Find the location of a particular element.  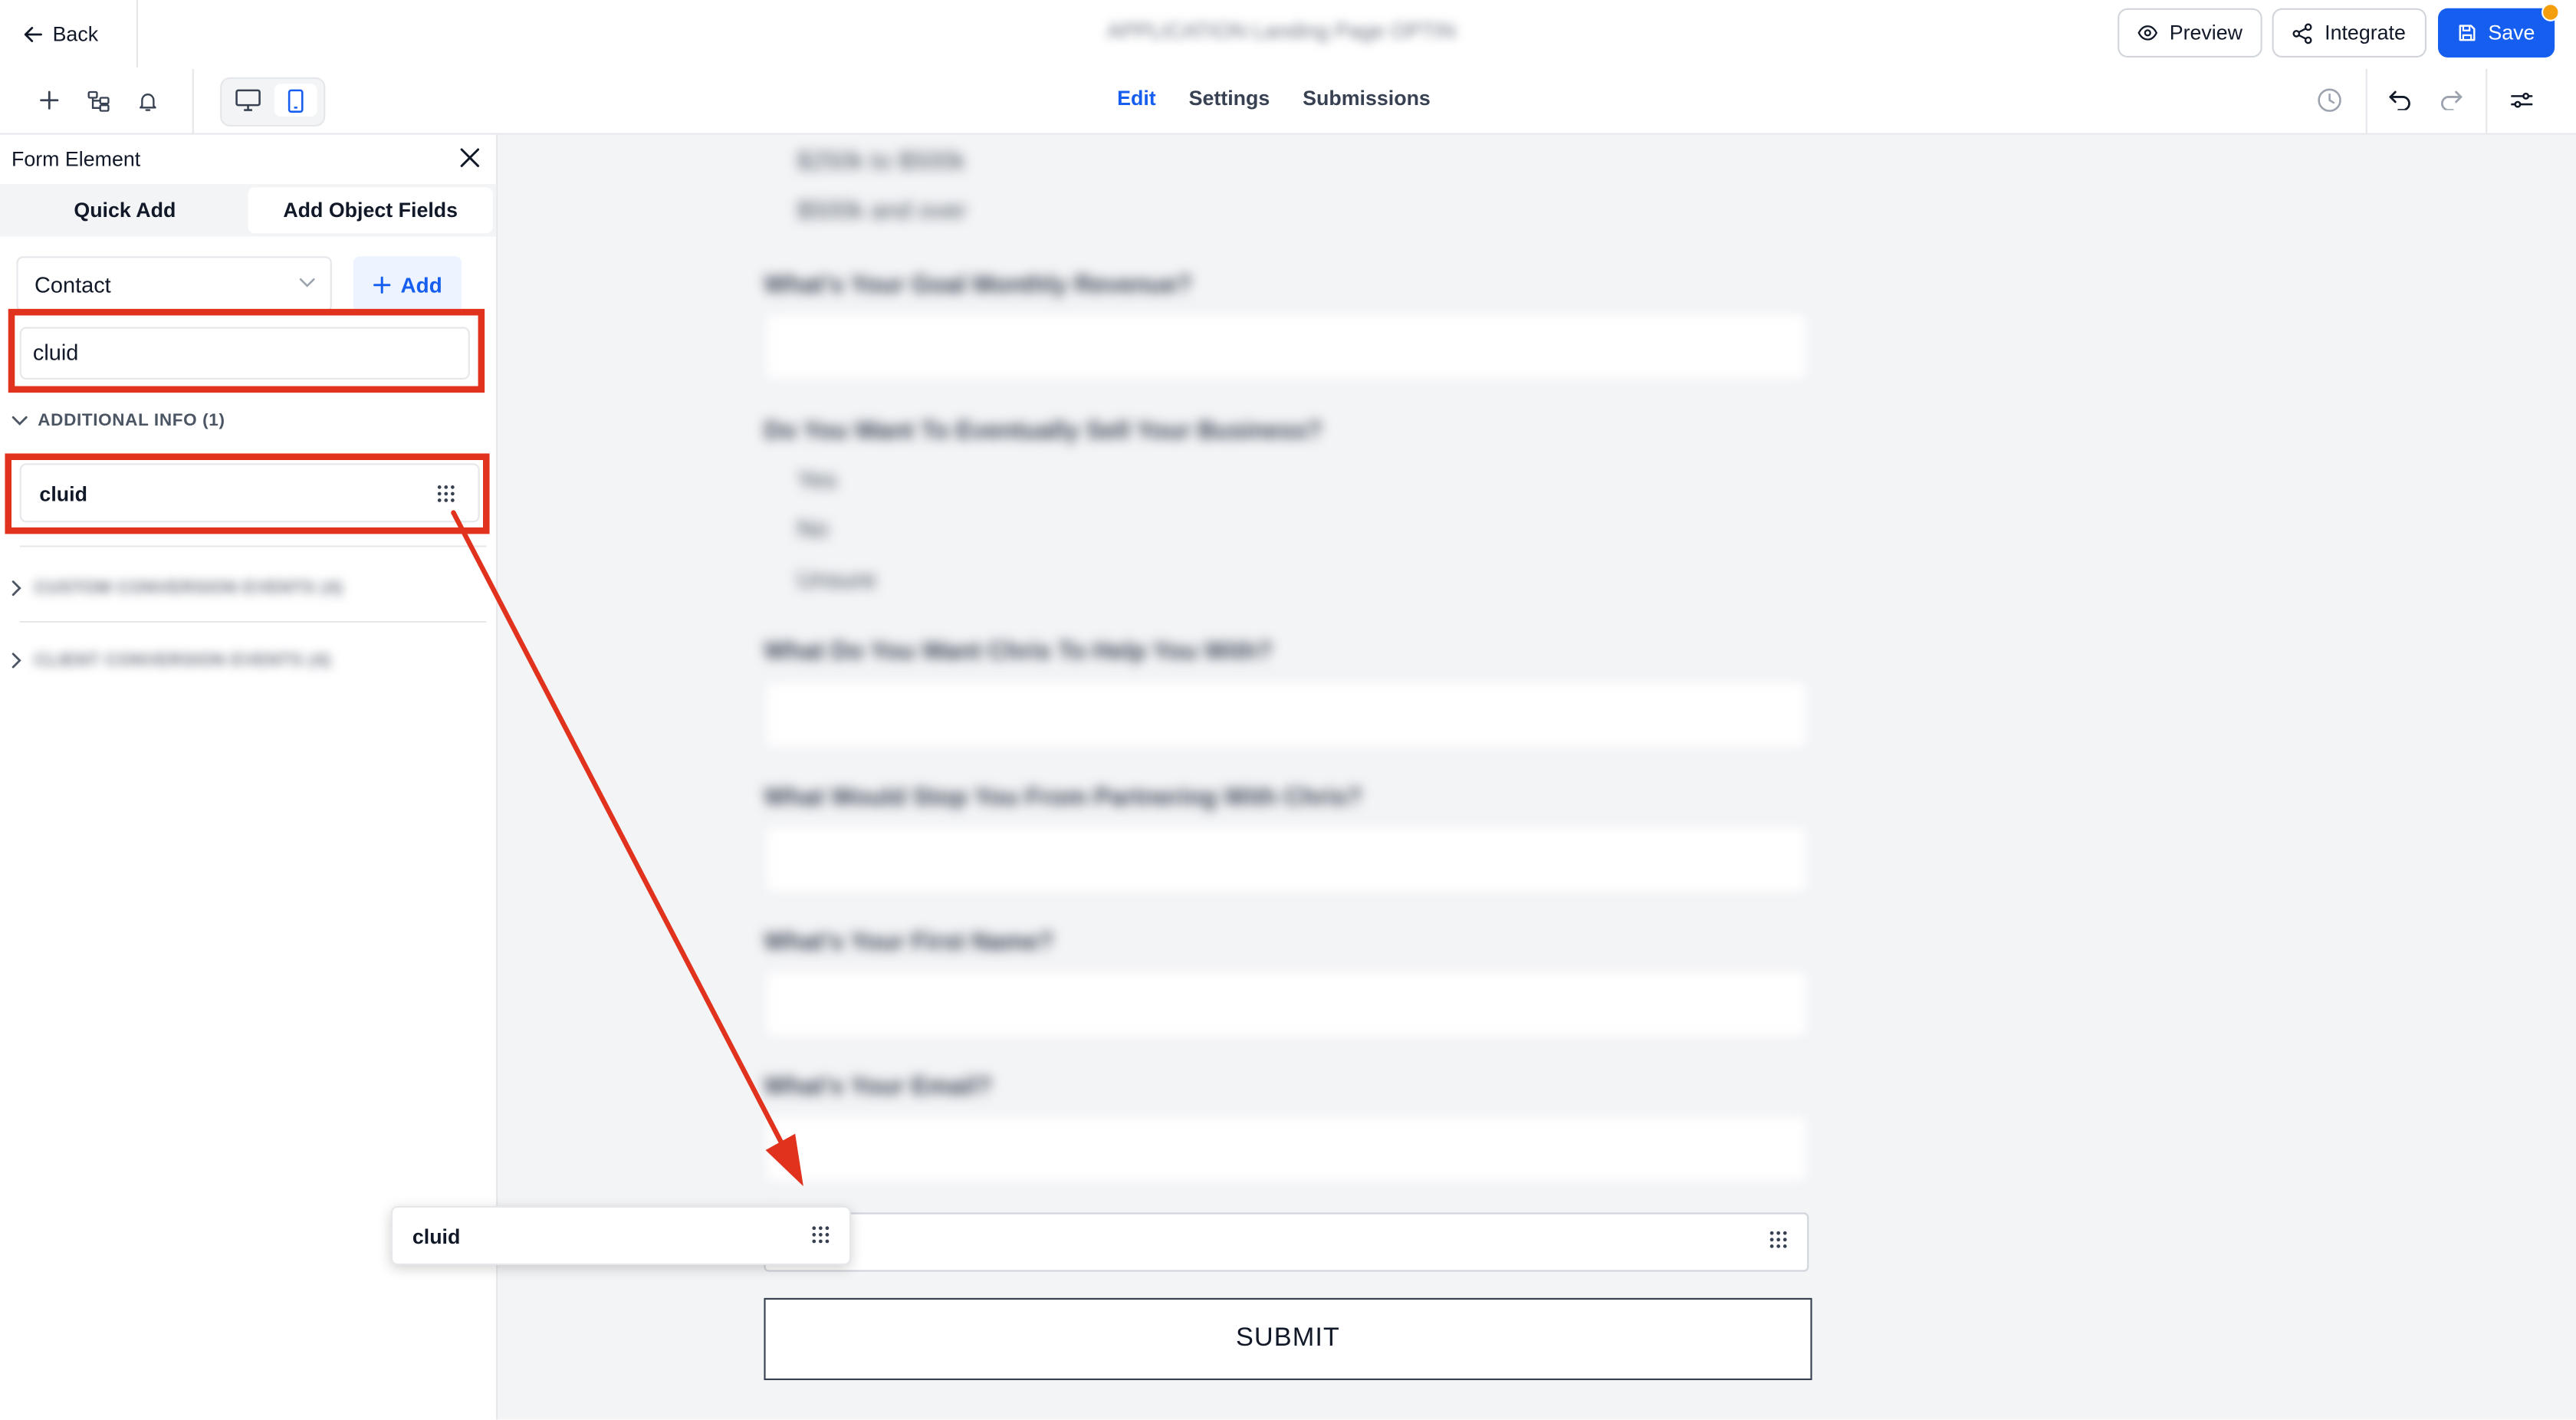

eye-icon is located at coordinates (2147, 33).